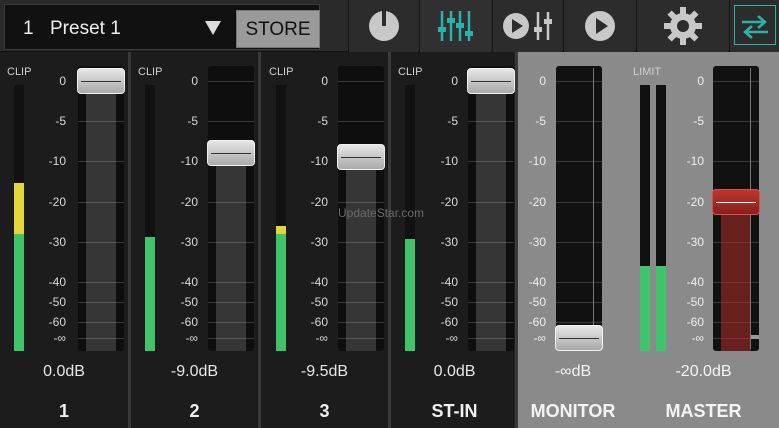  Describe the element at coordinates (194, 371) in the screenshot. I see `db-readout: -9.0dB` at that location.